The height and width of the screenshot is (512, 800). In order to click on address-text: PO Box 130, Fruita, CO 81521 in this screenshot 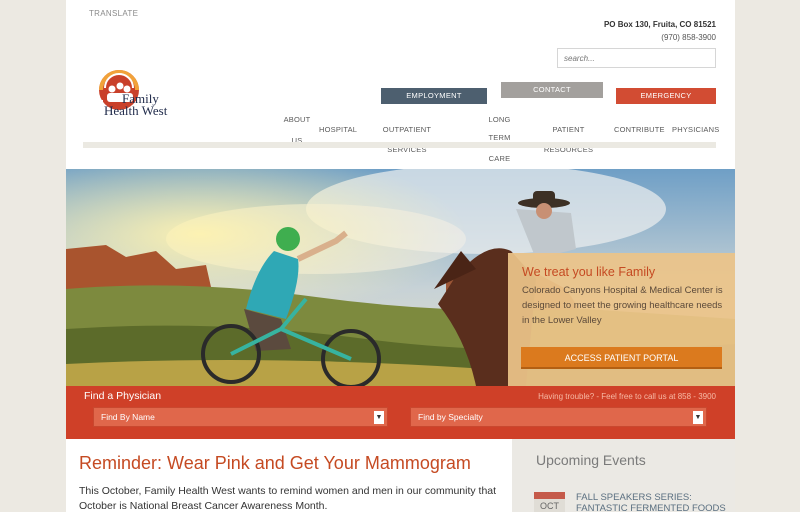, I will do `click(659, 24)`.